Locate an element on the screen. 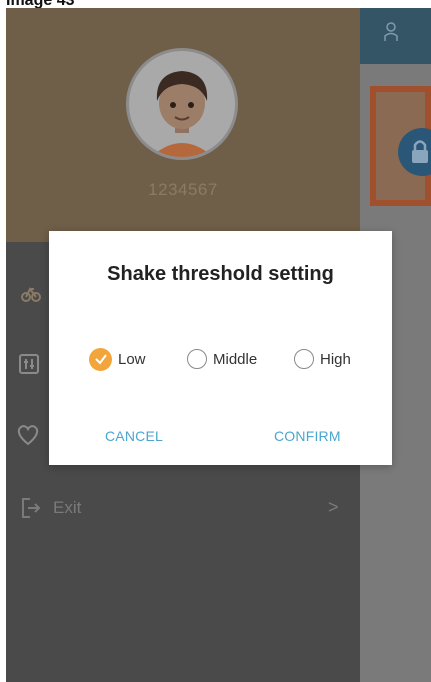 The image size is (431, 682). option-high-label: High is located at coordinates (335, 359).